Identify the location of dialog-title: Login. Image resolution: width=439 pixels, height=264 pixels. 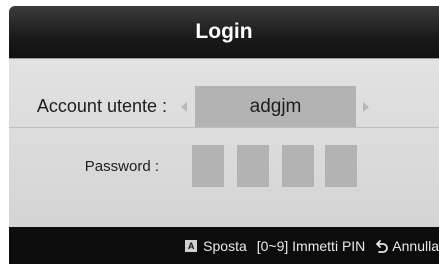
(224, 31).